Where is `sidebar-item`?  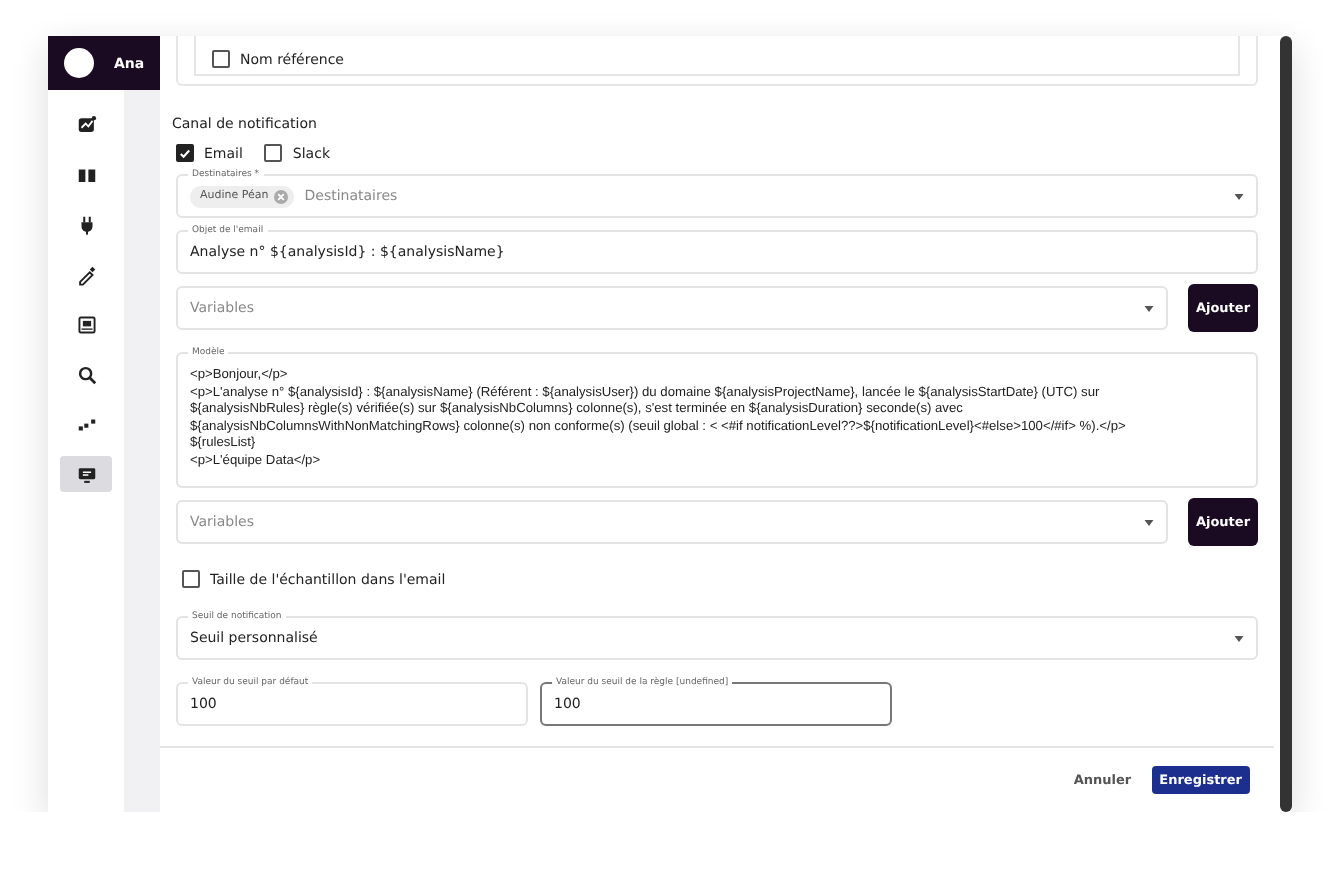 sidebar-item is located at coordinates (86, 474).